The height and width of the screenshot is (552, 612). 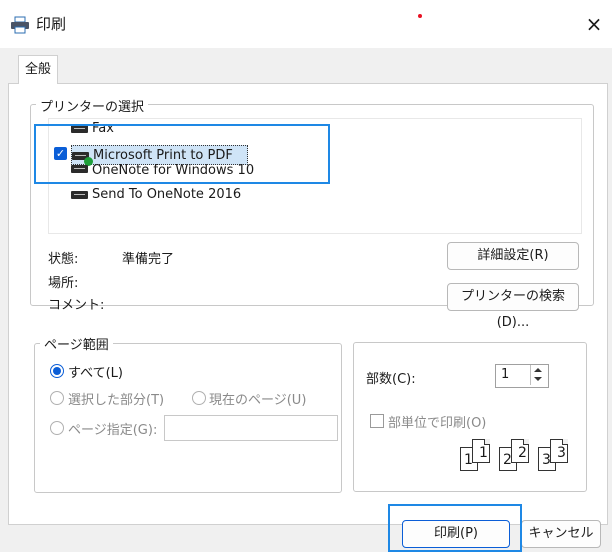 What do you see at coordinates (148, 259) in the screenshot?
I see `status-value: 準備完了` at bounding box center [148, 259].